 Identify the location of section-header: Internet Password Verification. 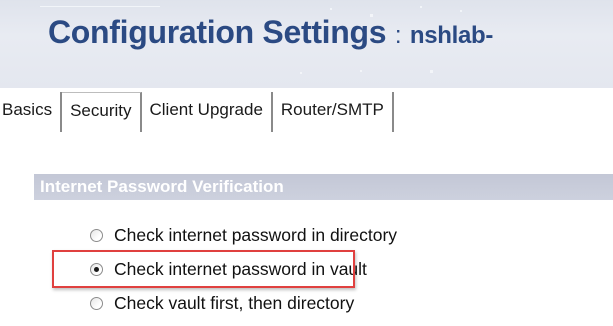
(323, 187).